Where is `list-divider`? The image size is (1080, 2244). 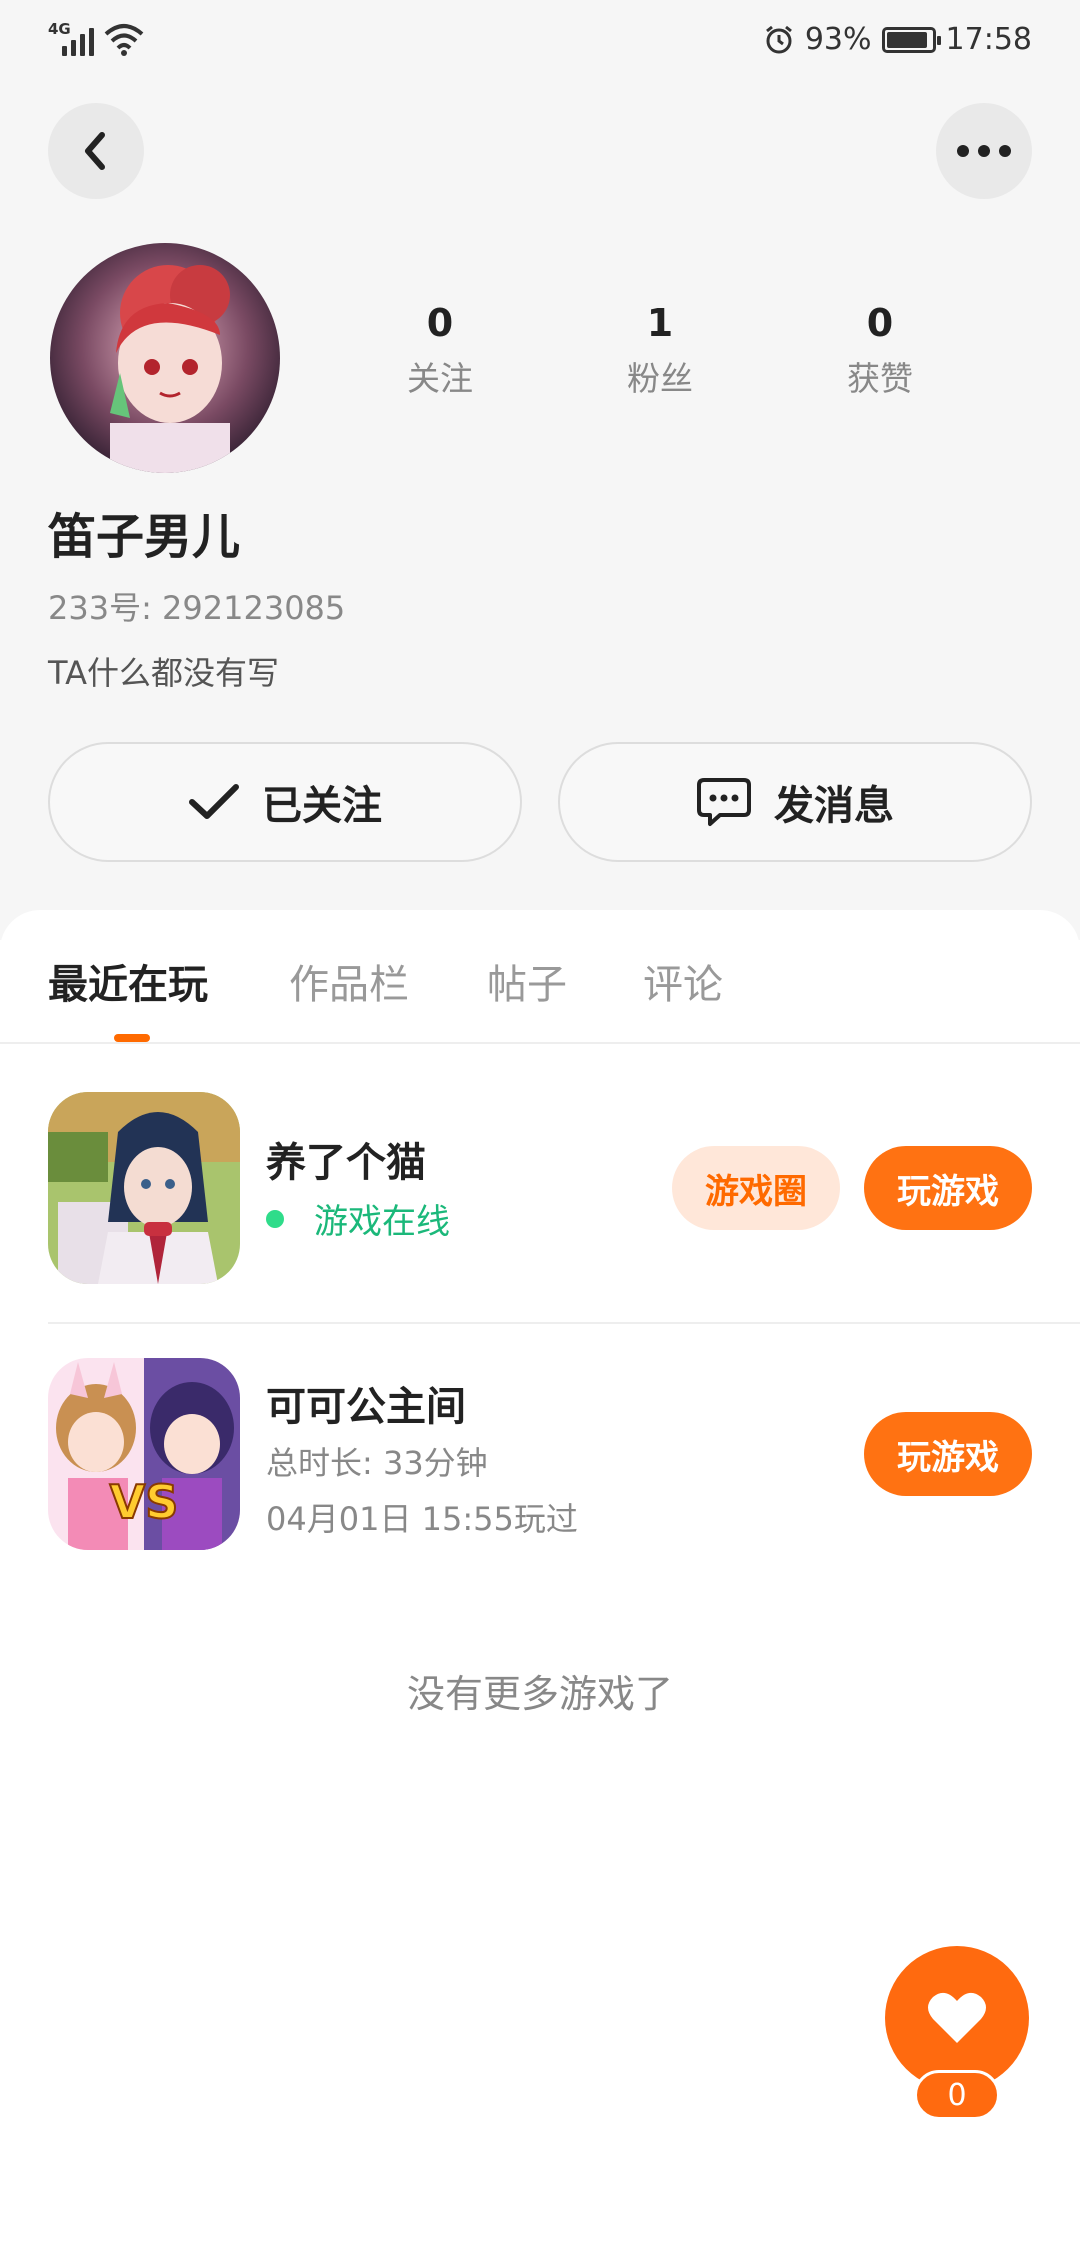 list-divider is located at coordinates (564, 1323).